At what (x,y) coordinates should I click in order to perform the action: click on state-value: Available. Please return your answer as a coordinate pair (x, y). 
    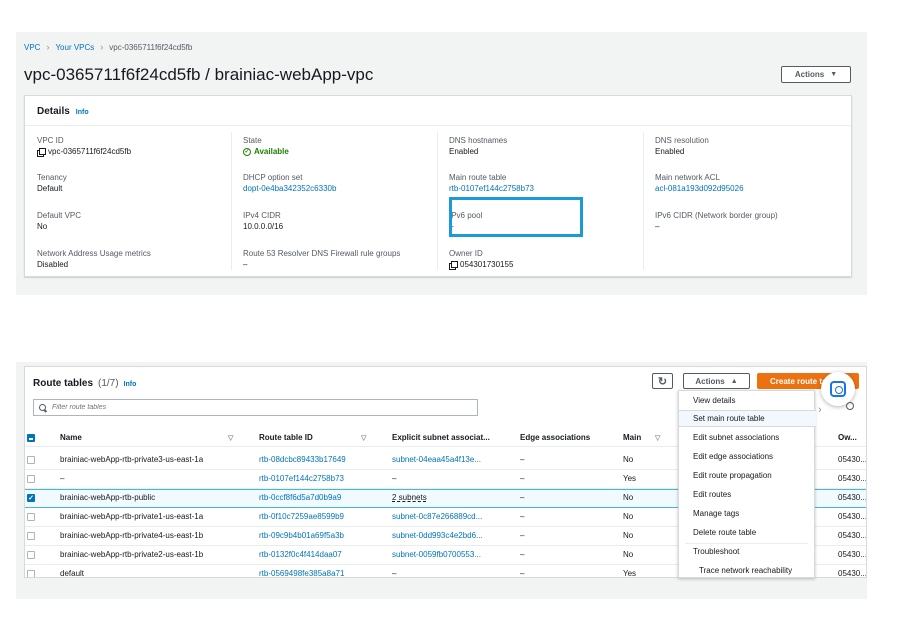
    Looking at the image, I should click on (271, 151).